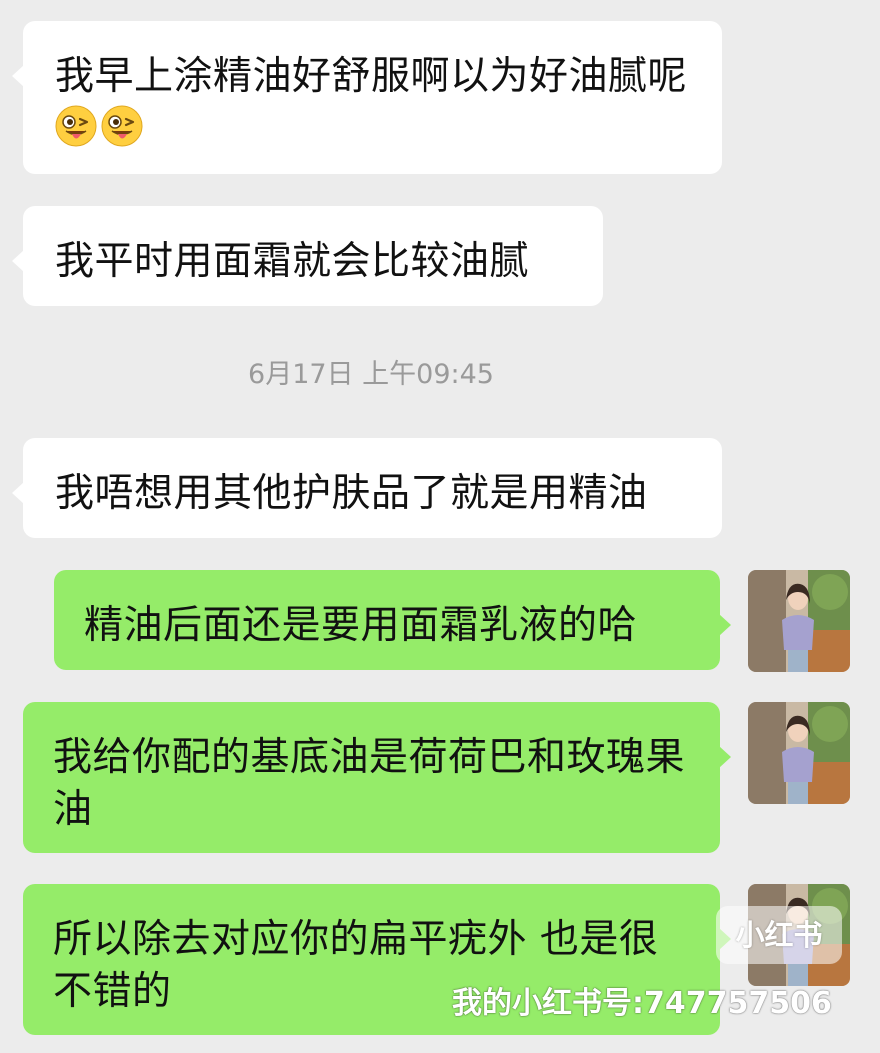 The height and width of the screenshot is (1053, 880). Describe the element at coordinates (369, 783) in the screenshot. I see `message-text: 我给你配的基底油是荷荷巴和玫瑰果油` at that location.